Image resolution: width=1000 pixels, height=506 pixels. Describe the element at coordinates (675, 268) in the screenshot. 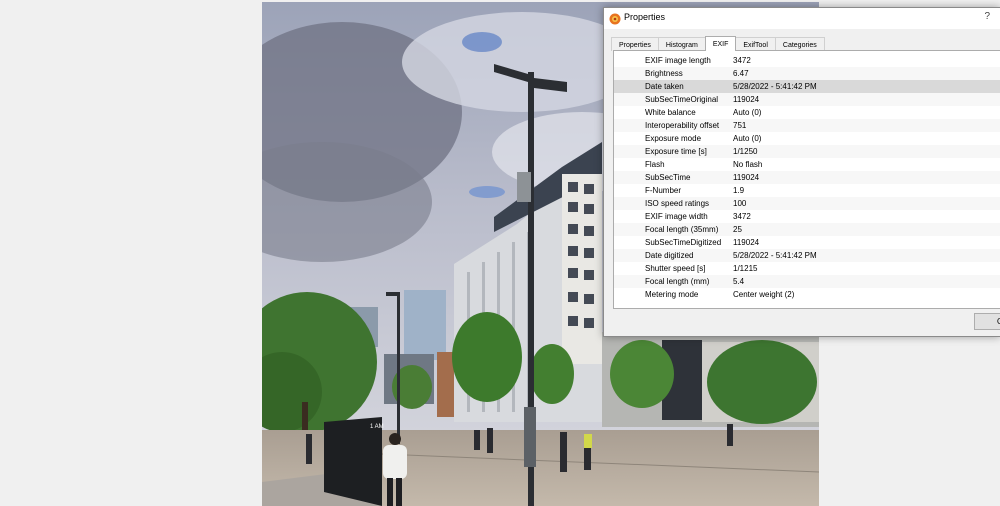

I see `exif-key: Shutter speed [s]` at that location.